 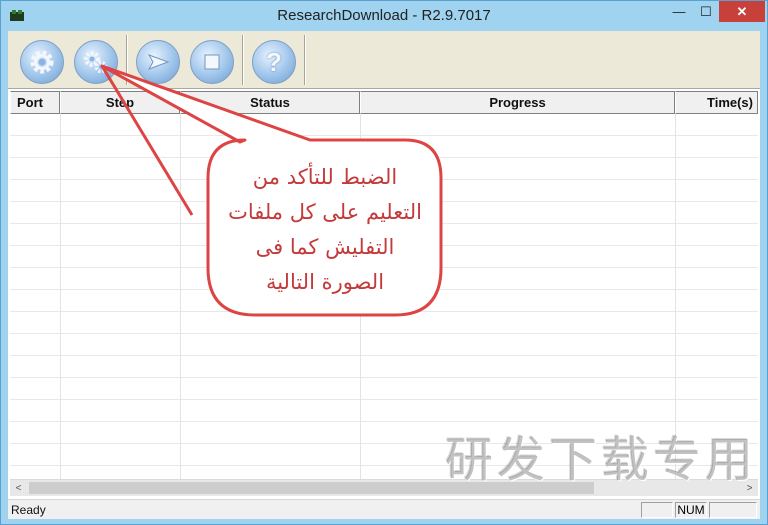 What do you see at coordinates (28, 510) in the screenshot?
I see `status-text: Ready` at bounding box center [28, 510].